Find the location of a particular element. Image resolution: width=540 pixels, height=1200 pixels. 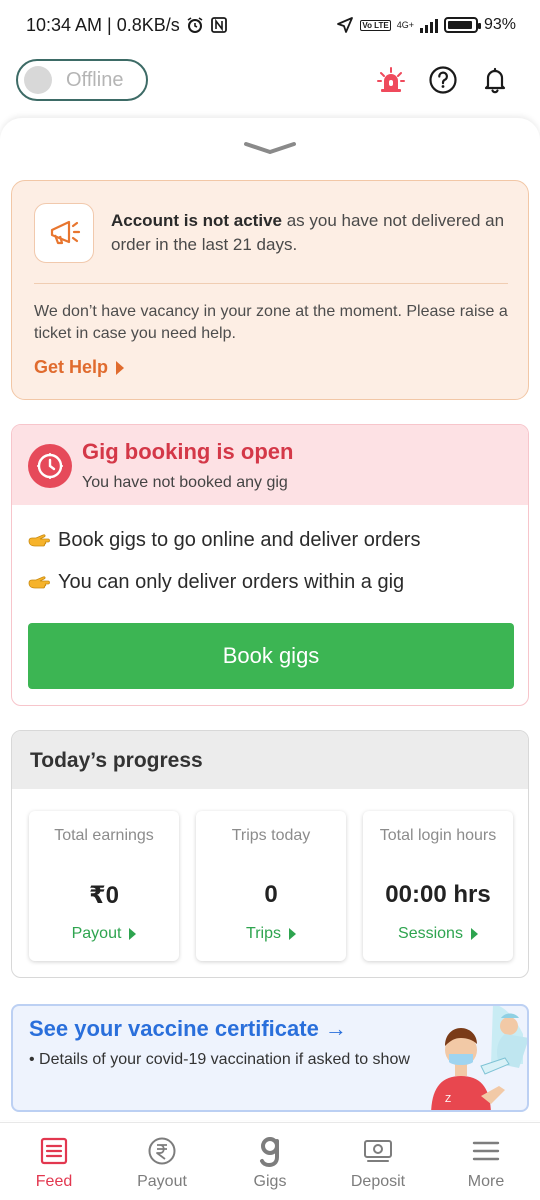

account-inactive-bold: Account is not active is located at coordinates (196, 220).